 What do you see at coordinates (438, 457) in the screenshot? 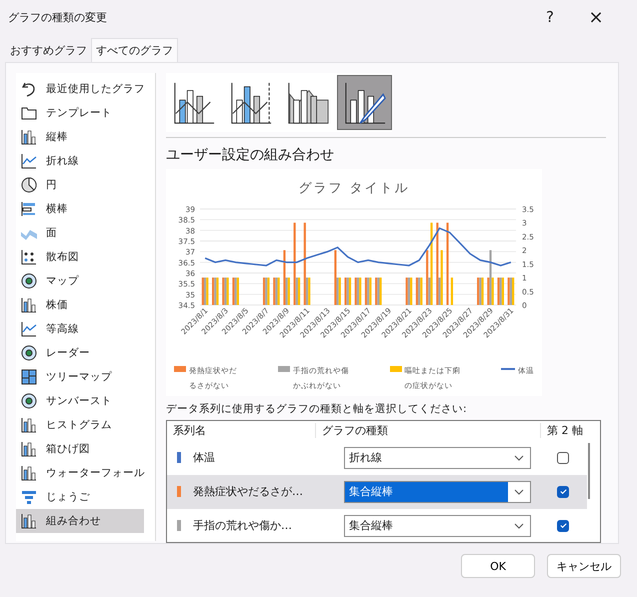
I see `chart-type-dropdown: 折れ線` at bounding box center [438, 457].